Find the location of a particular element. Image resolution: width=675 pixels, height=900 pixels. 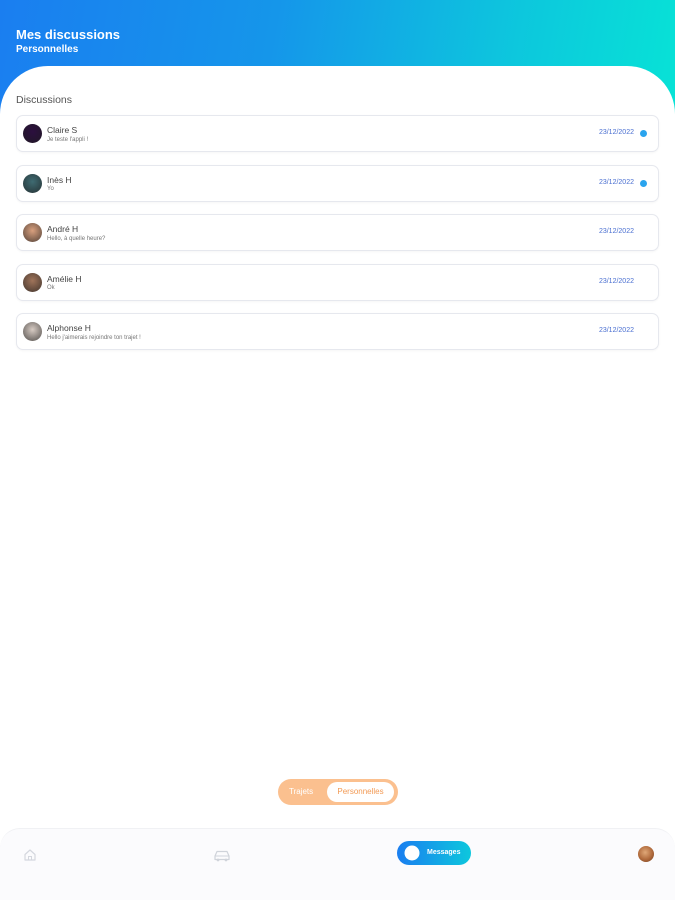

section-label: Discussions is located at coordinates (44, 100).